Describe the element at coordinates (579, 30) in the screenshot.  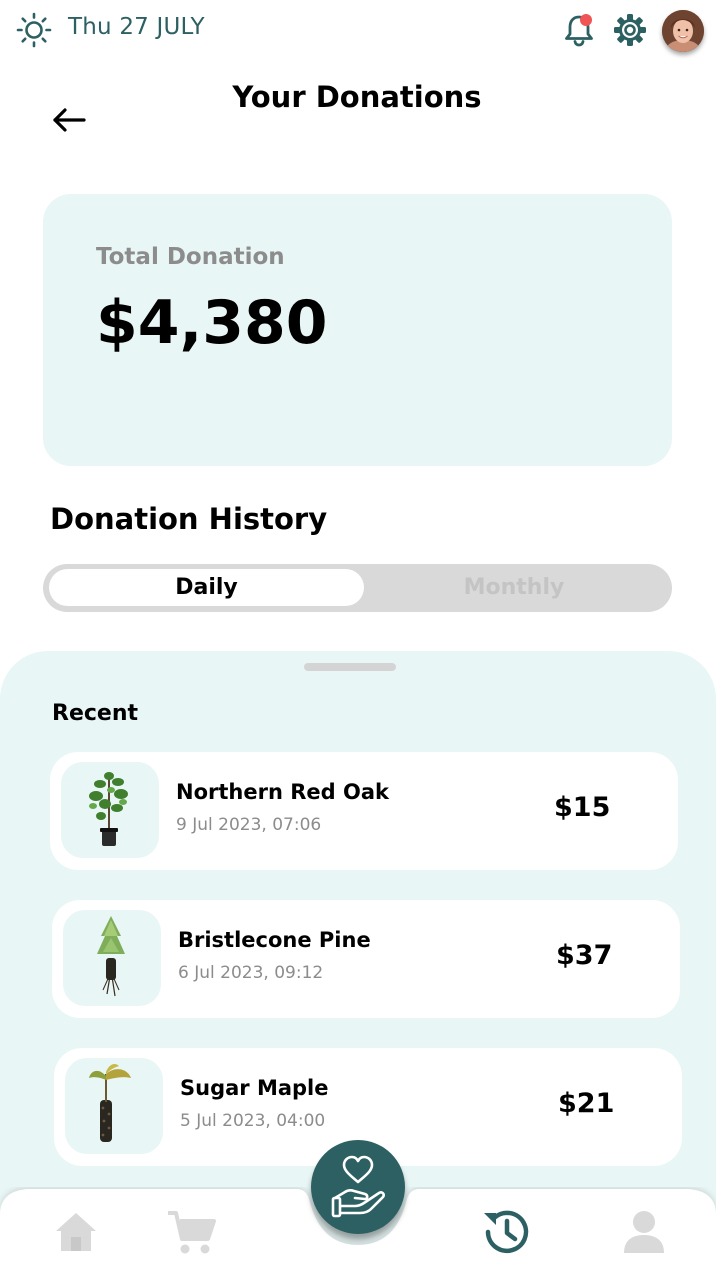
I see `bell-icon` at that location.